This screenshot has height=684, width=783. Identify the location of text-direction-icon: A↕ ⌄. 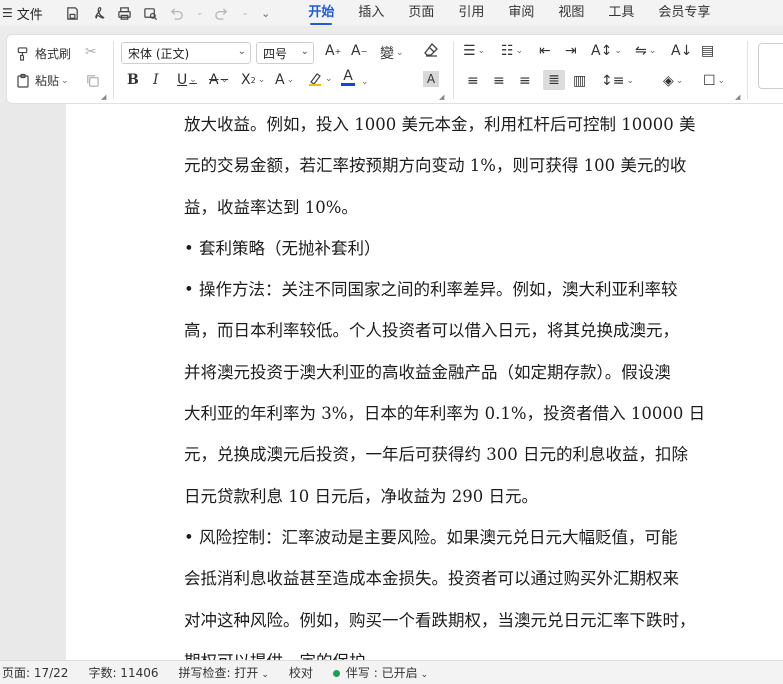
(606, 51).